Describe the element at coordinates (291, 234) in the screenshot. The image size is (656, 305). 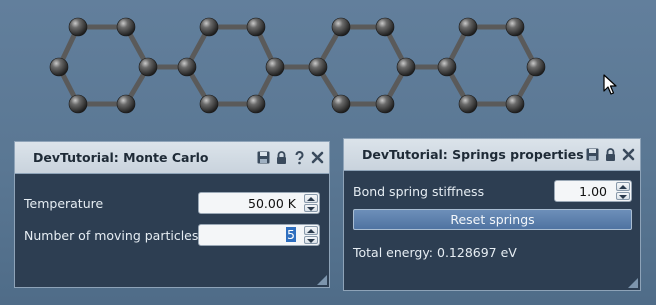
I see `particles-value: 5` at that location.